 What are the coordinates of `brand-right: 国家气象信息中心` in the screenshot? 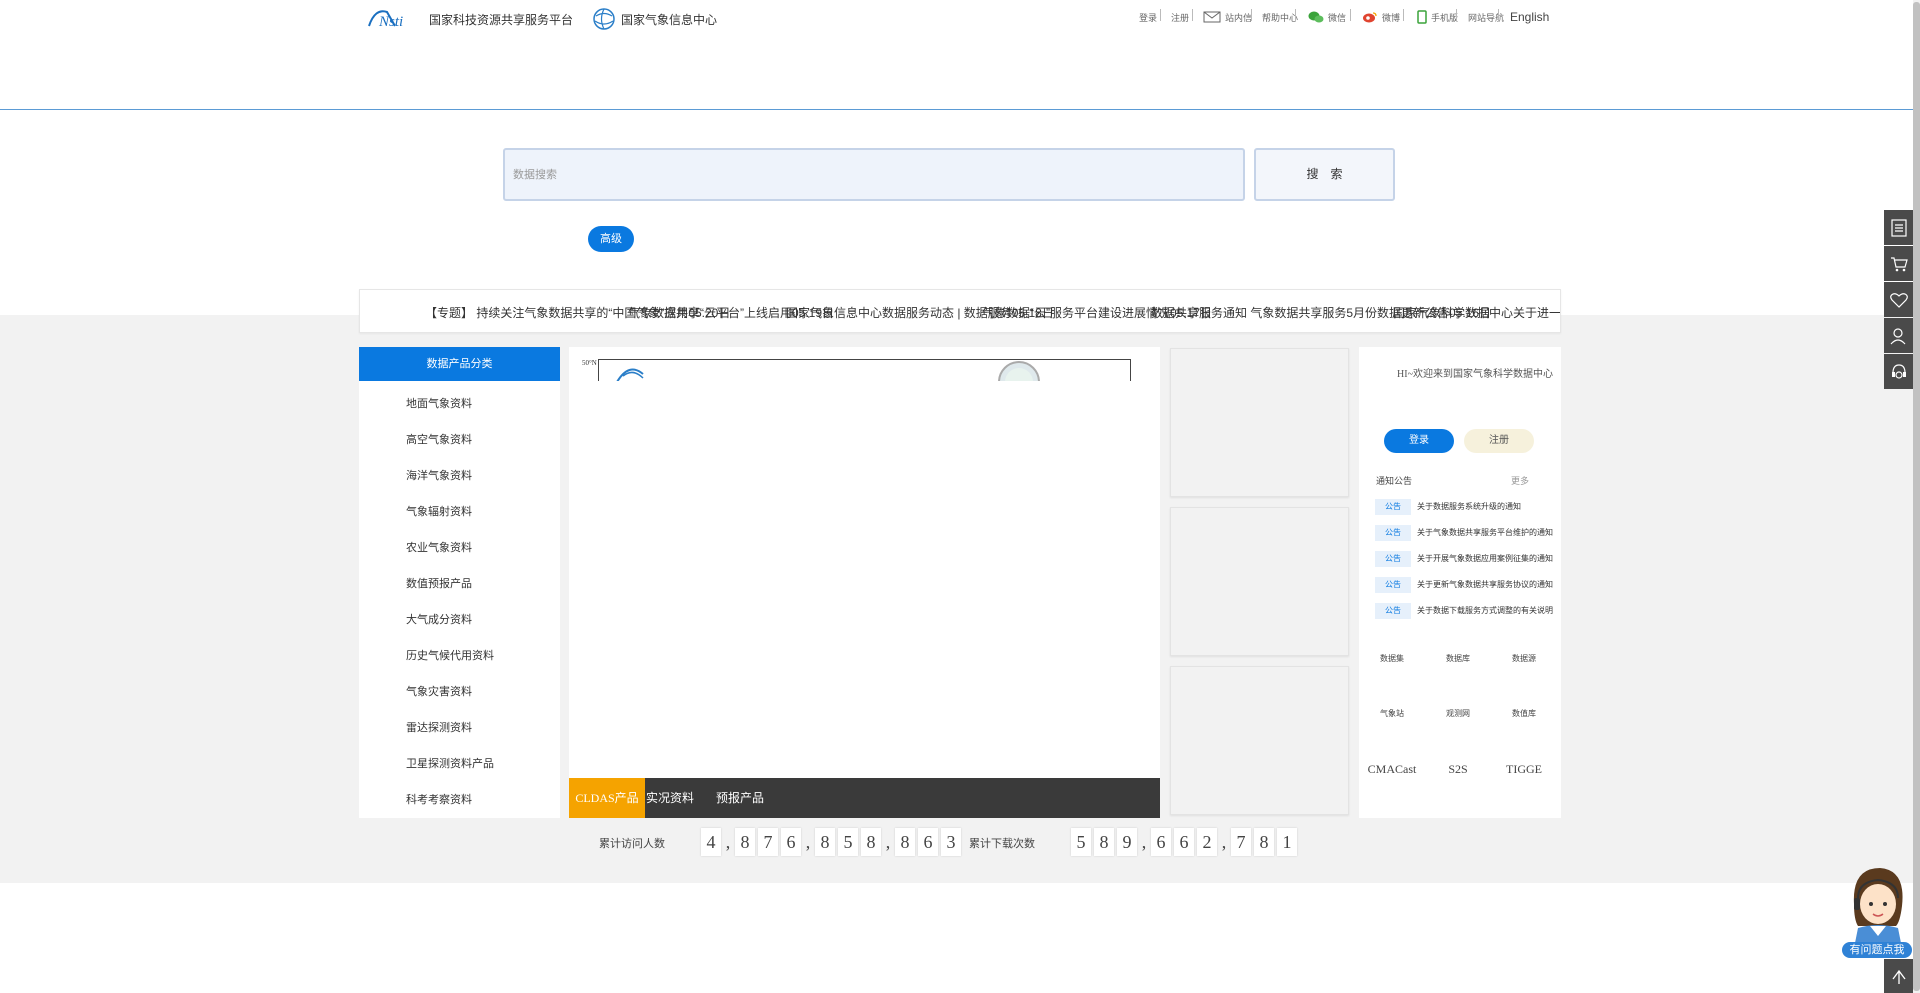 It's located at (669, 19).